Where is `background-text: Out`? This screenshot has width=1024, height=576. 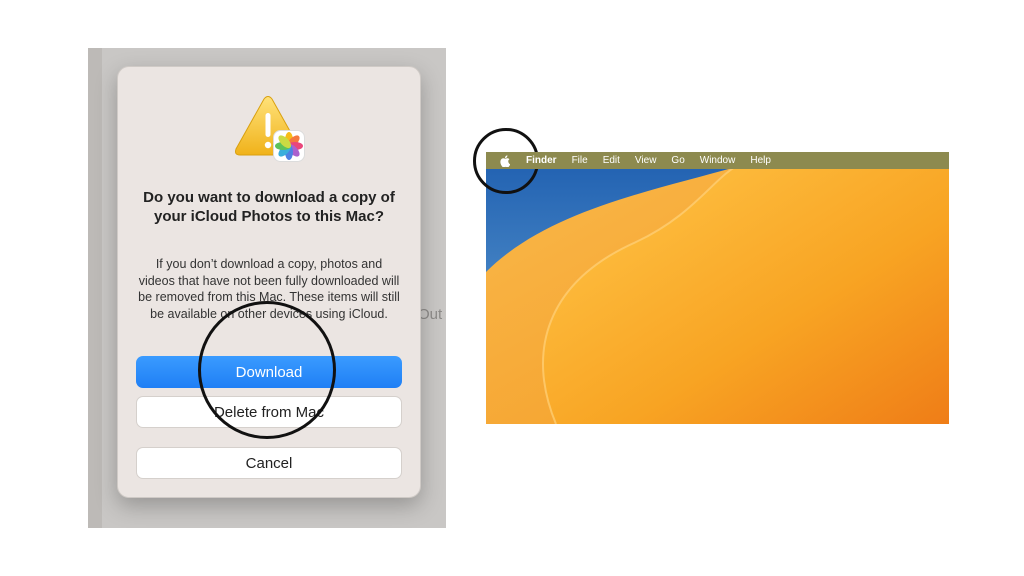
background-text: Out is located at coordinates (430, 314).